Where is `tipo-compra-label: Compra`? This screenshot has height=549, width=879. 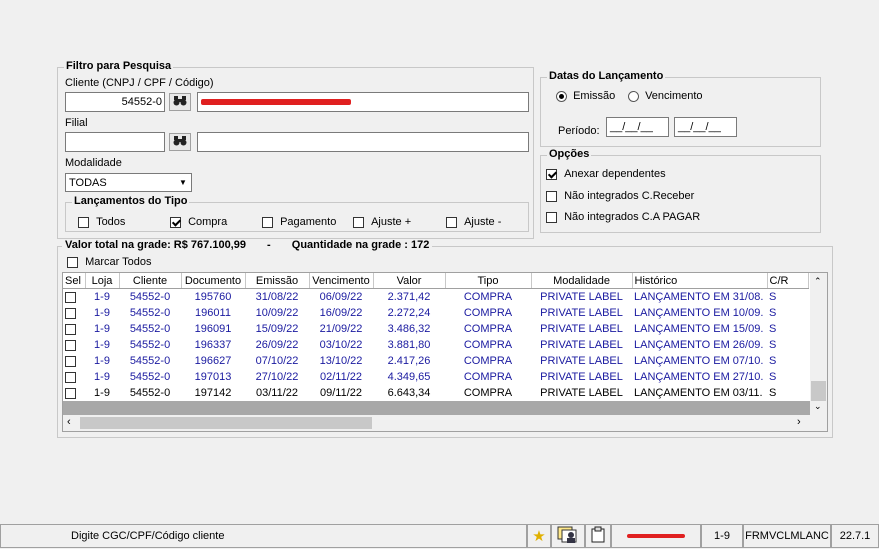
tipo-compra-label: Compra is located at coordinates (208, 222).